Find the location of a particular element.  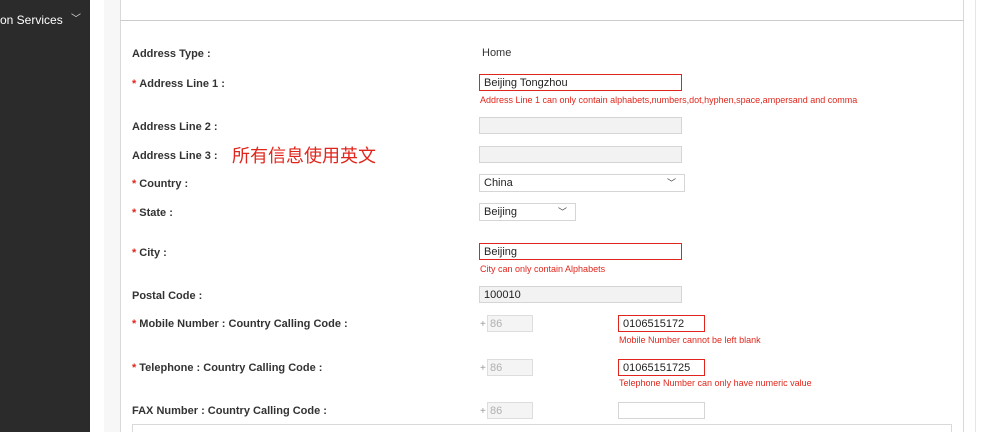

address-line2-input is located at coordinates (580, 125).